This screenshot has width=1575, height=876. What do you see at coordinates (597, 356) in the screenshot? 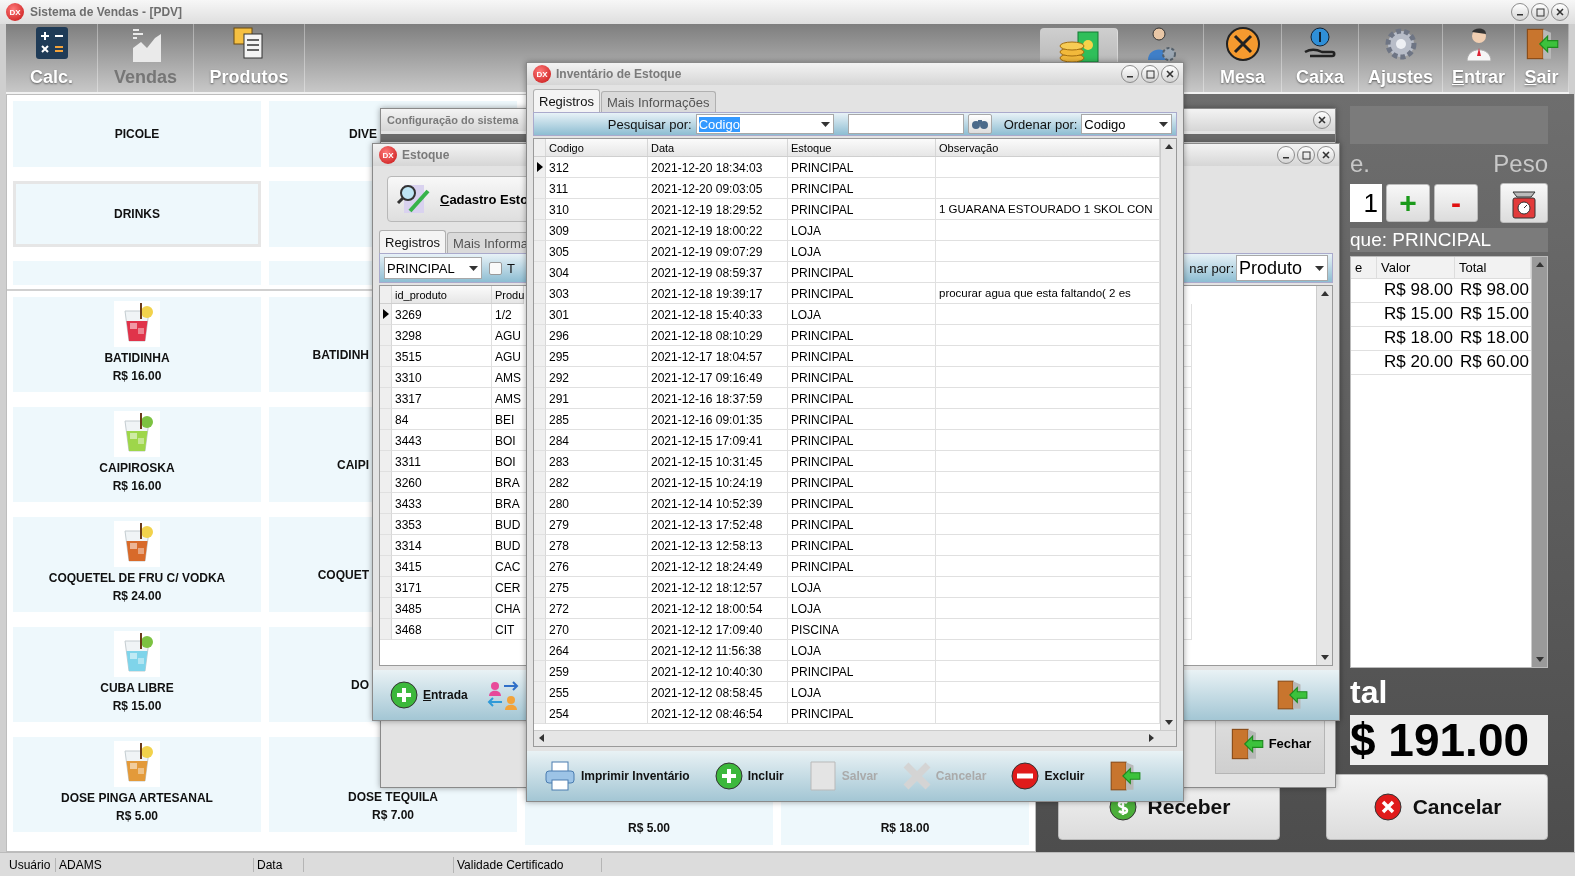
I see `table-cell: 295` at bounding box center [597, 356].